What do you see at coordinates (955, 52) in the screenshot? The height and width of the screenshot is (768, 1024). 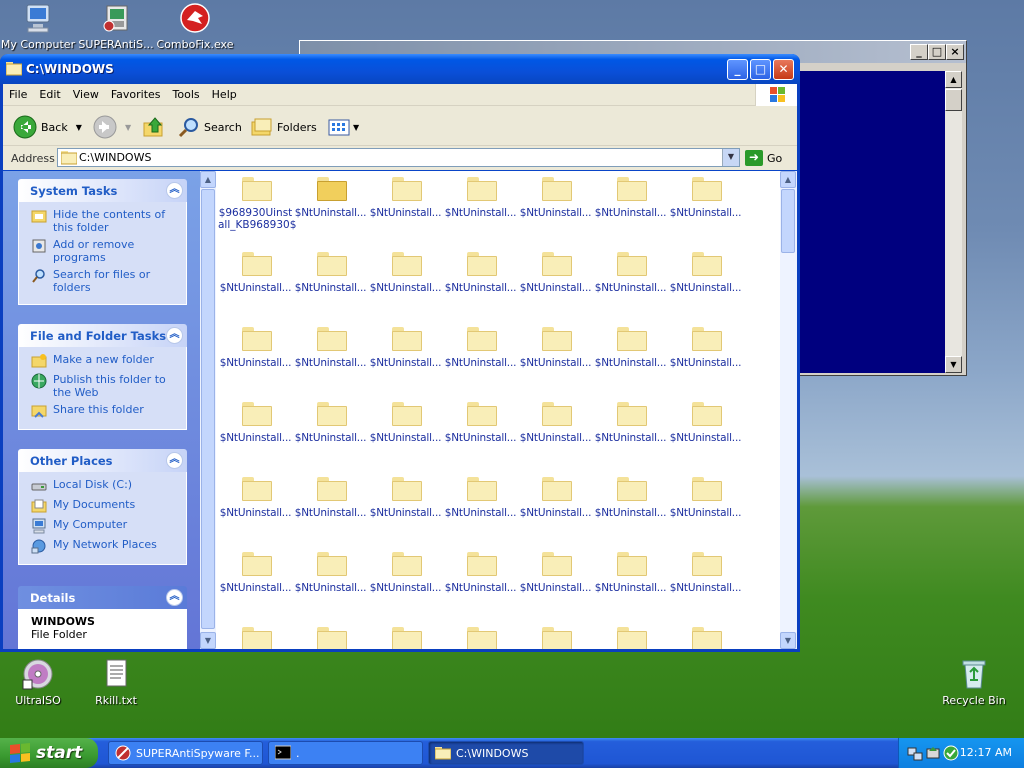 I see `close-button: ×` at bounding box center [955, 52].